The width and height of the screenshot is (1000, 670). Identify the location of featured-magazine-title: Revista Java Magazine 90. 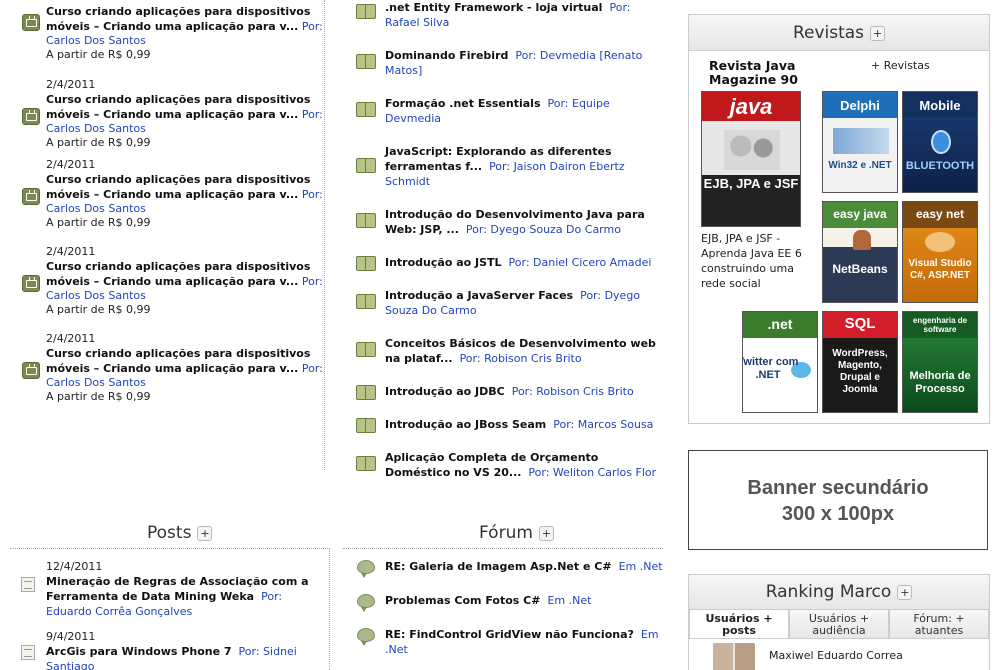
(759, 73).